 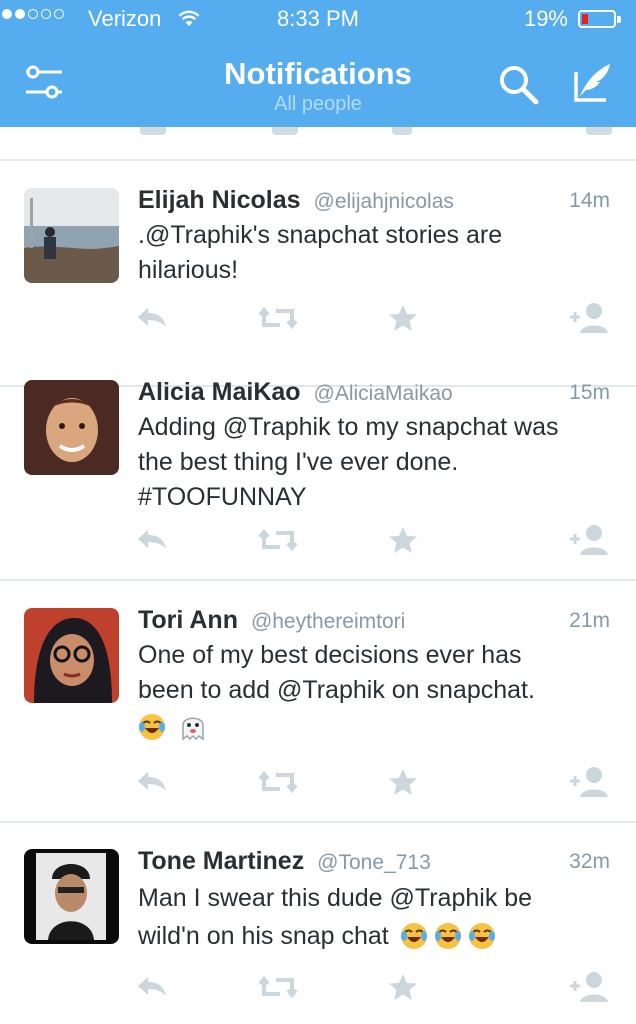 I want to click on tweet-author: Alicia MaiKao @AliciaMaikao, so click(x=295, y=392).